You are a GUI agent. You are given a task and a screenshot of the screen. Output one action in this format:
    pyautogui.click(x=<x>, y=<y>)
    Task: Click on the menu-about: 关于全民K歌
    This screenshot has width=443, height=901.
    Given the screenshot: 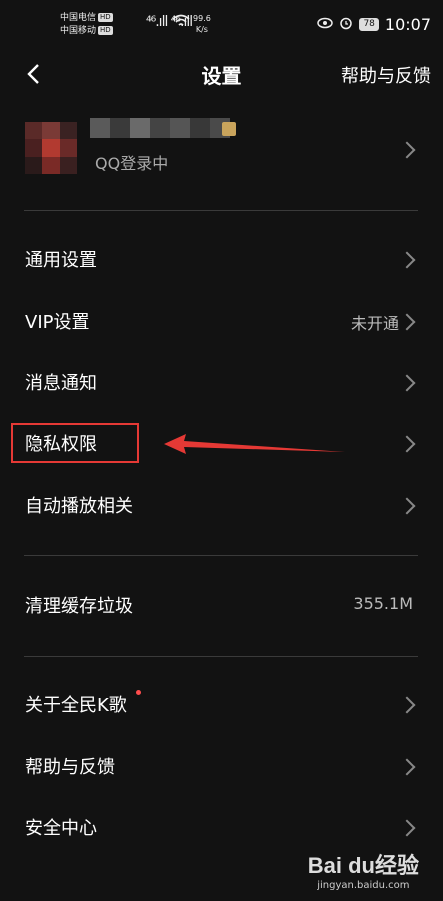 What is the action you would take?
    pyautogui.click(x=221, y=705)
    